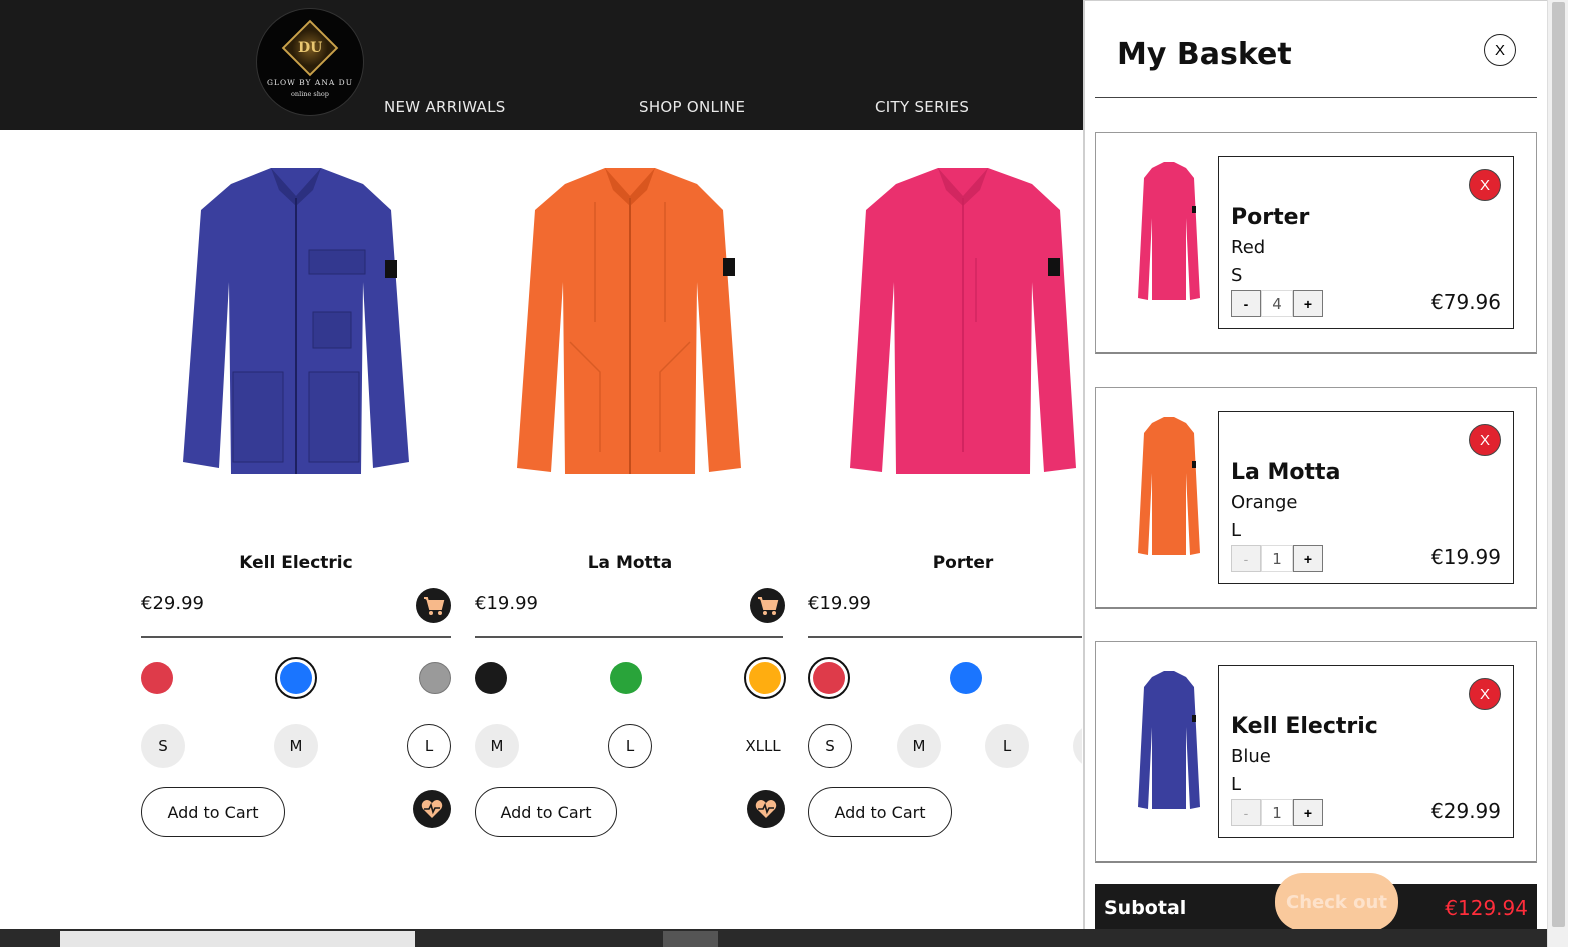 This screenshot has height=947, width=1586. I want to click on product-name: Kell Electric, so click(296, 563).